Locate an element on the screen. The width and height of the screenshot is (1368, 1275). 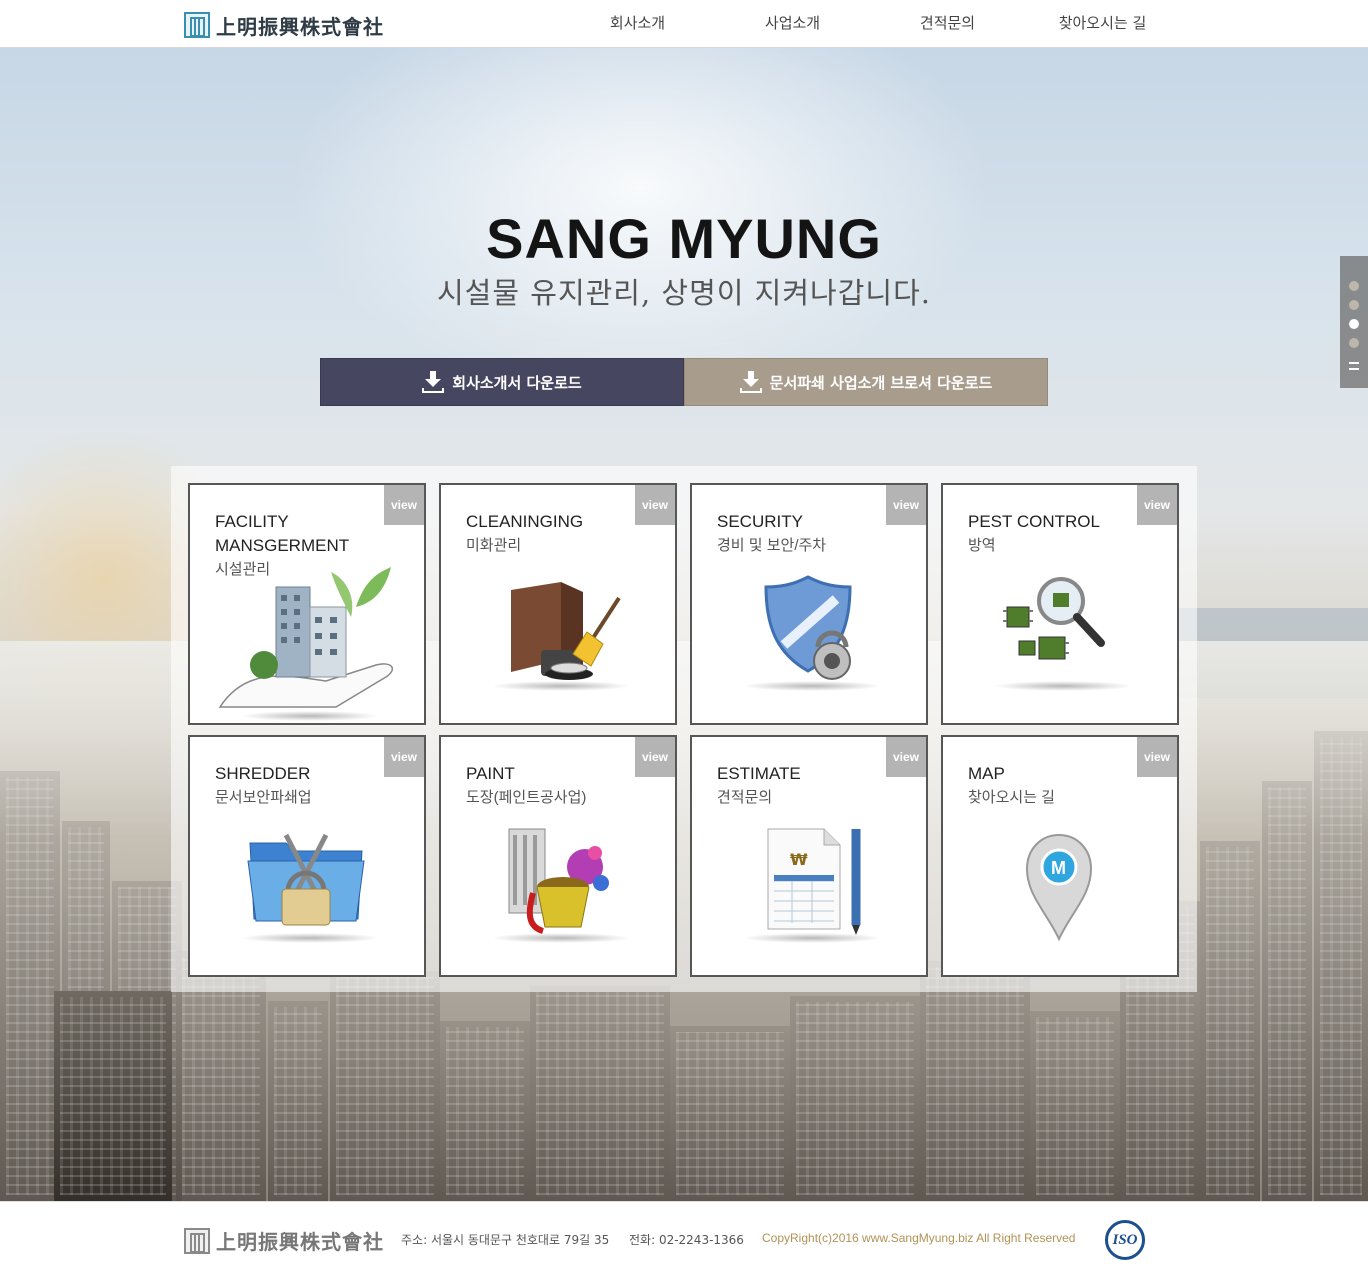
service-card-shredder: SHREDDER 문서보안파쇄업 view is located at coordinates (307, 856).